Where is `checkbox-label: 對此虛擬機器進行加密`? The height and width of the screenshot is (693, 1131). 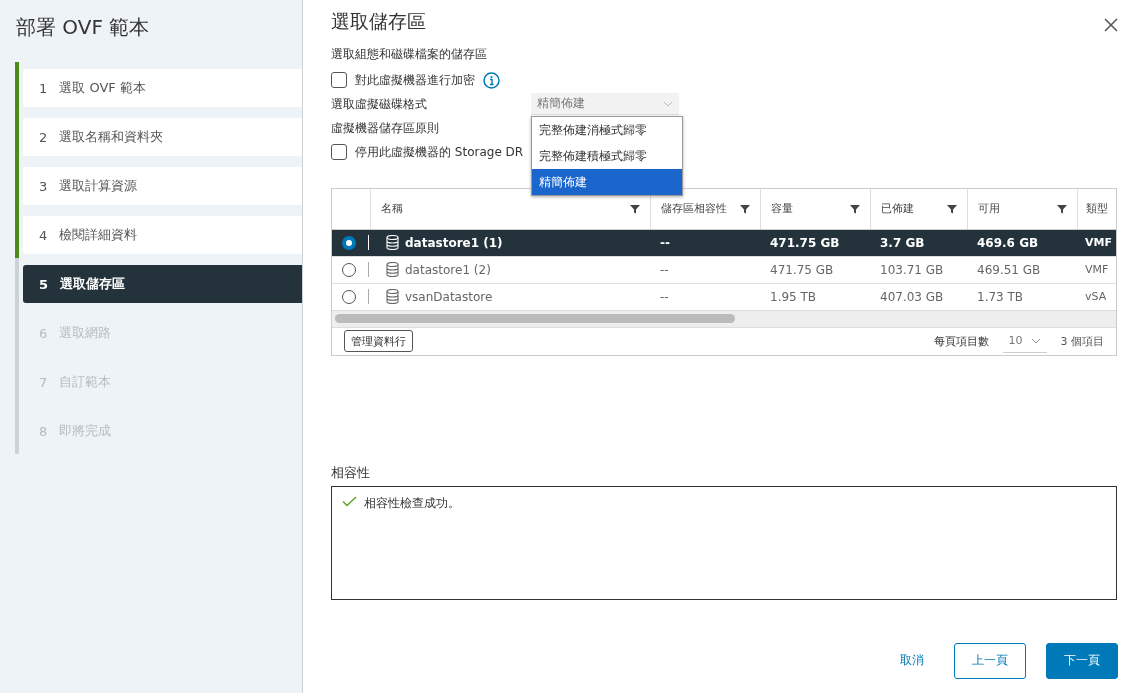 checkbox-label: 對此虛擬機器進行加密 is located at coordinates (415, 80).